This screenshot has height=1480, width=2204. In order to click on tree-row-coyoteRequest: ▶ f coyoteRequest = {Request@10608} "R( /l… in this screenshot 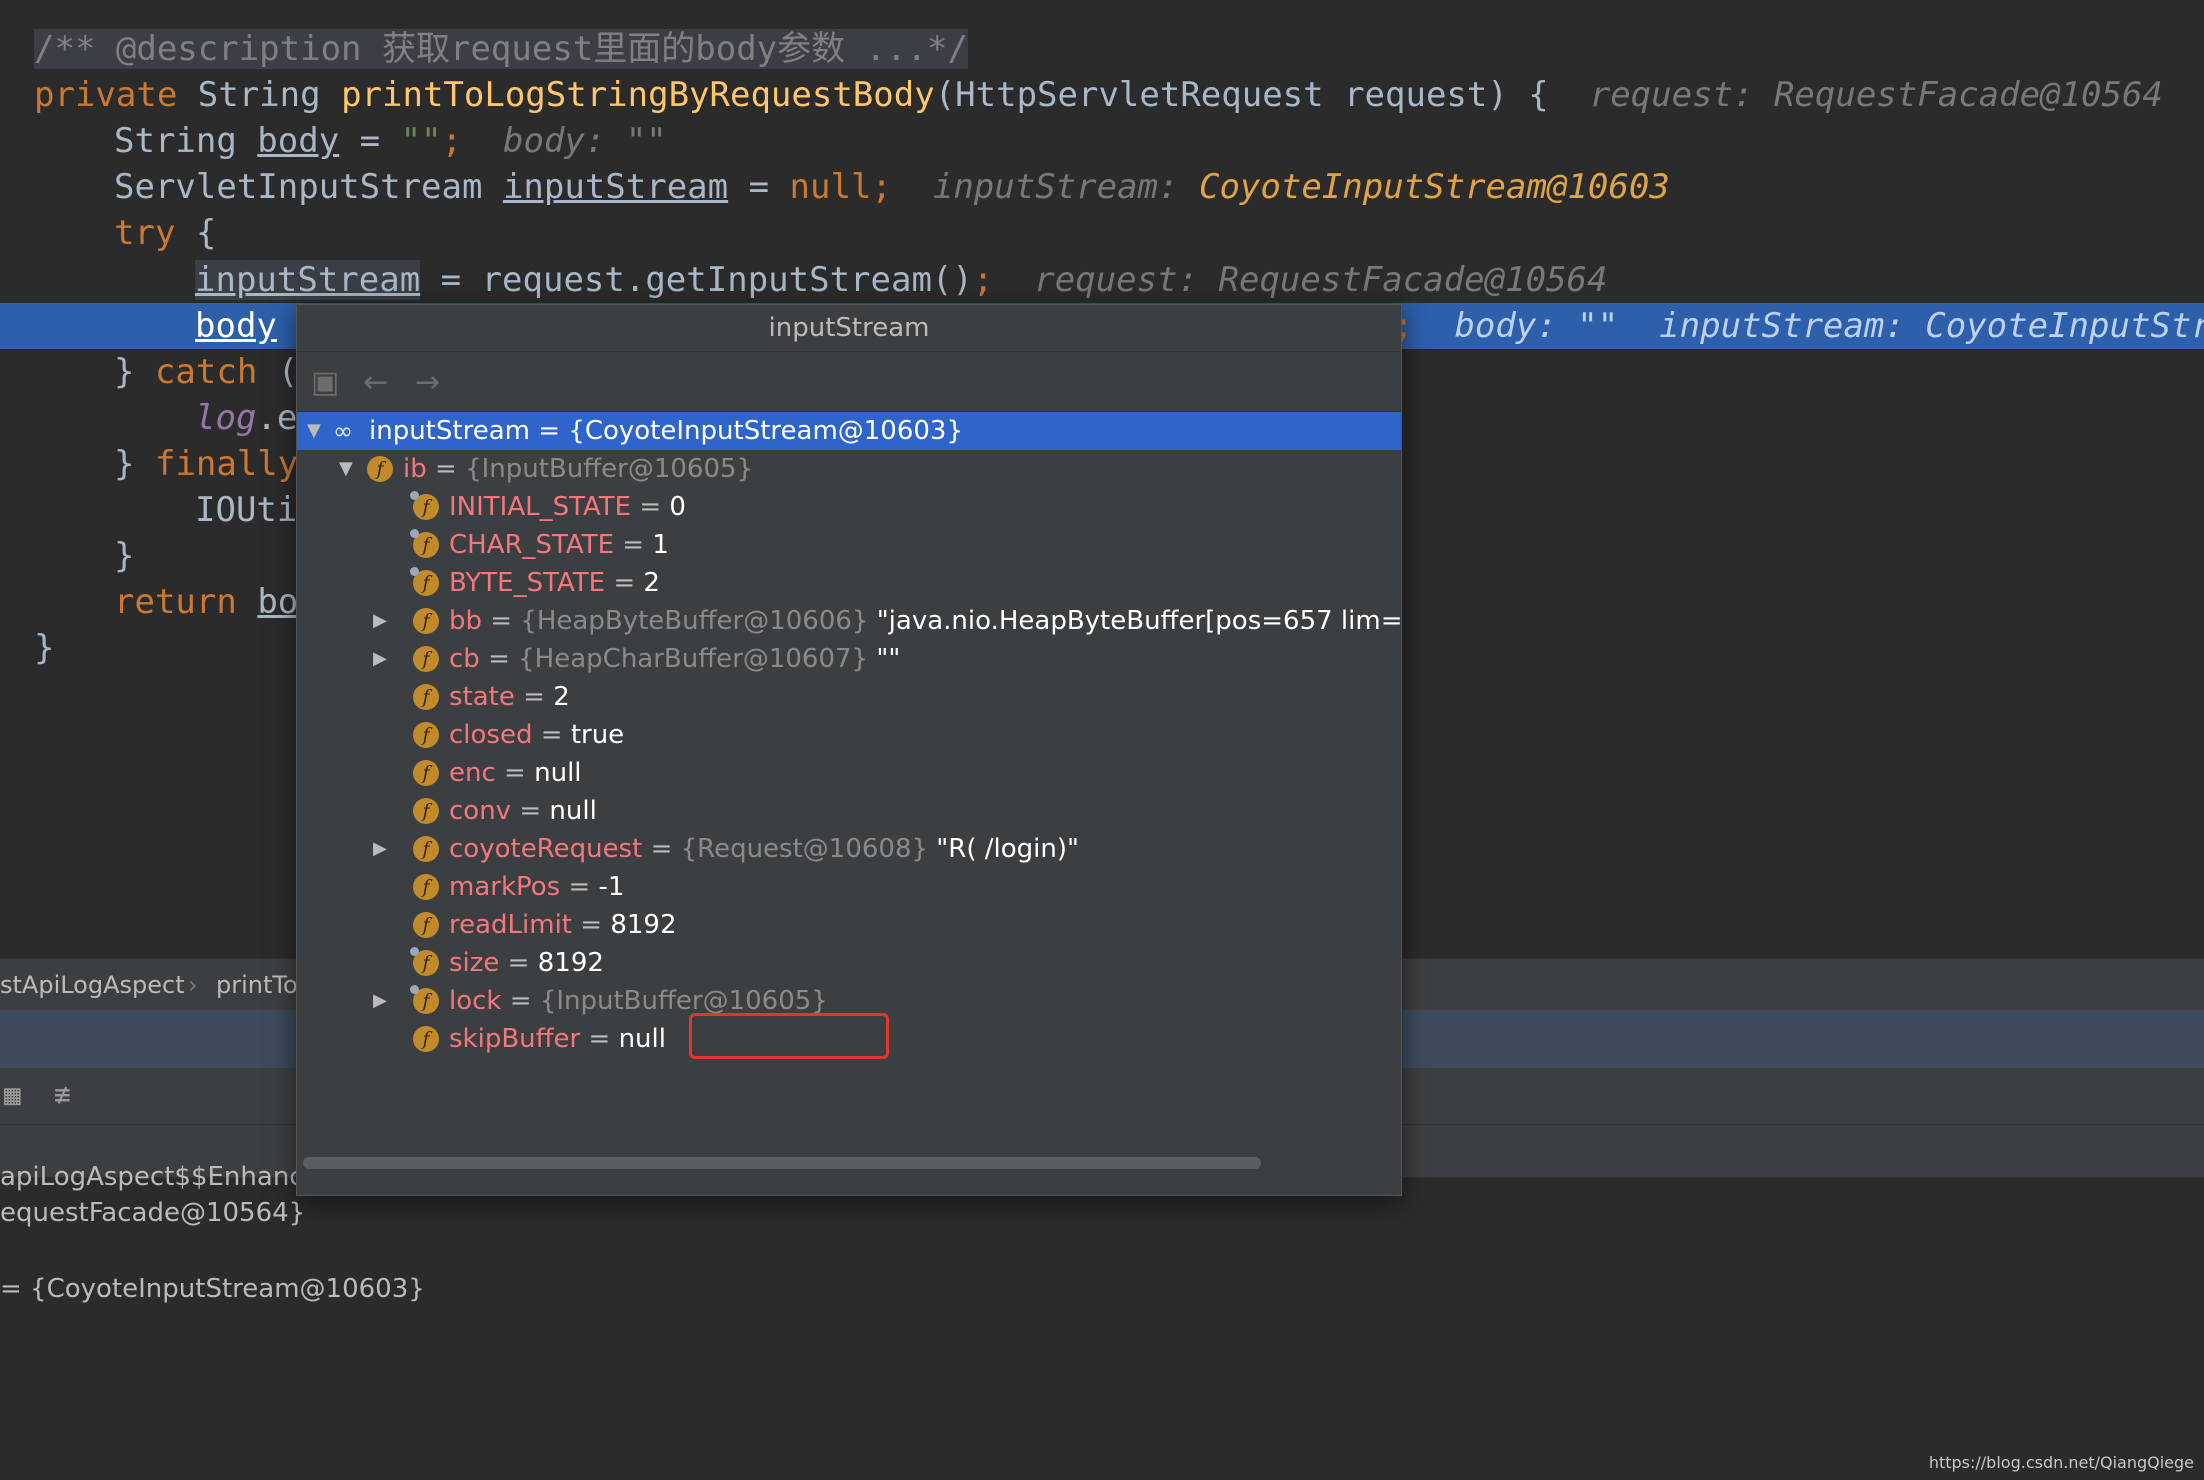, I will do `click(849, 849)`.